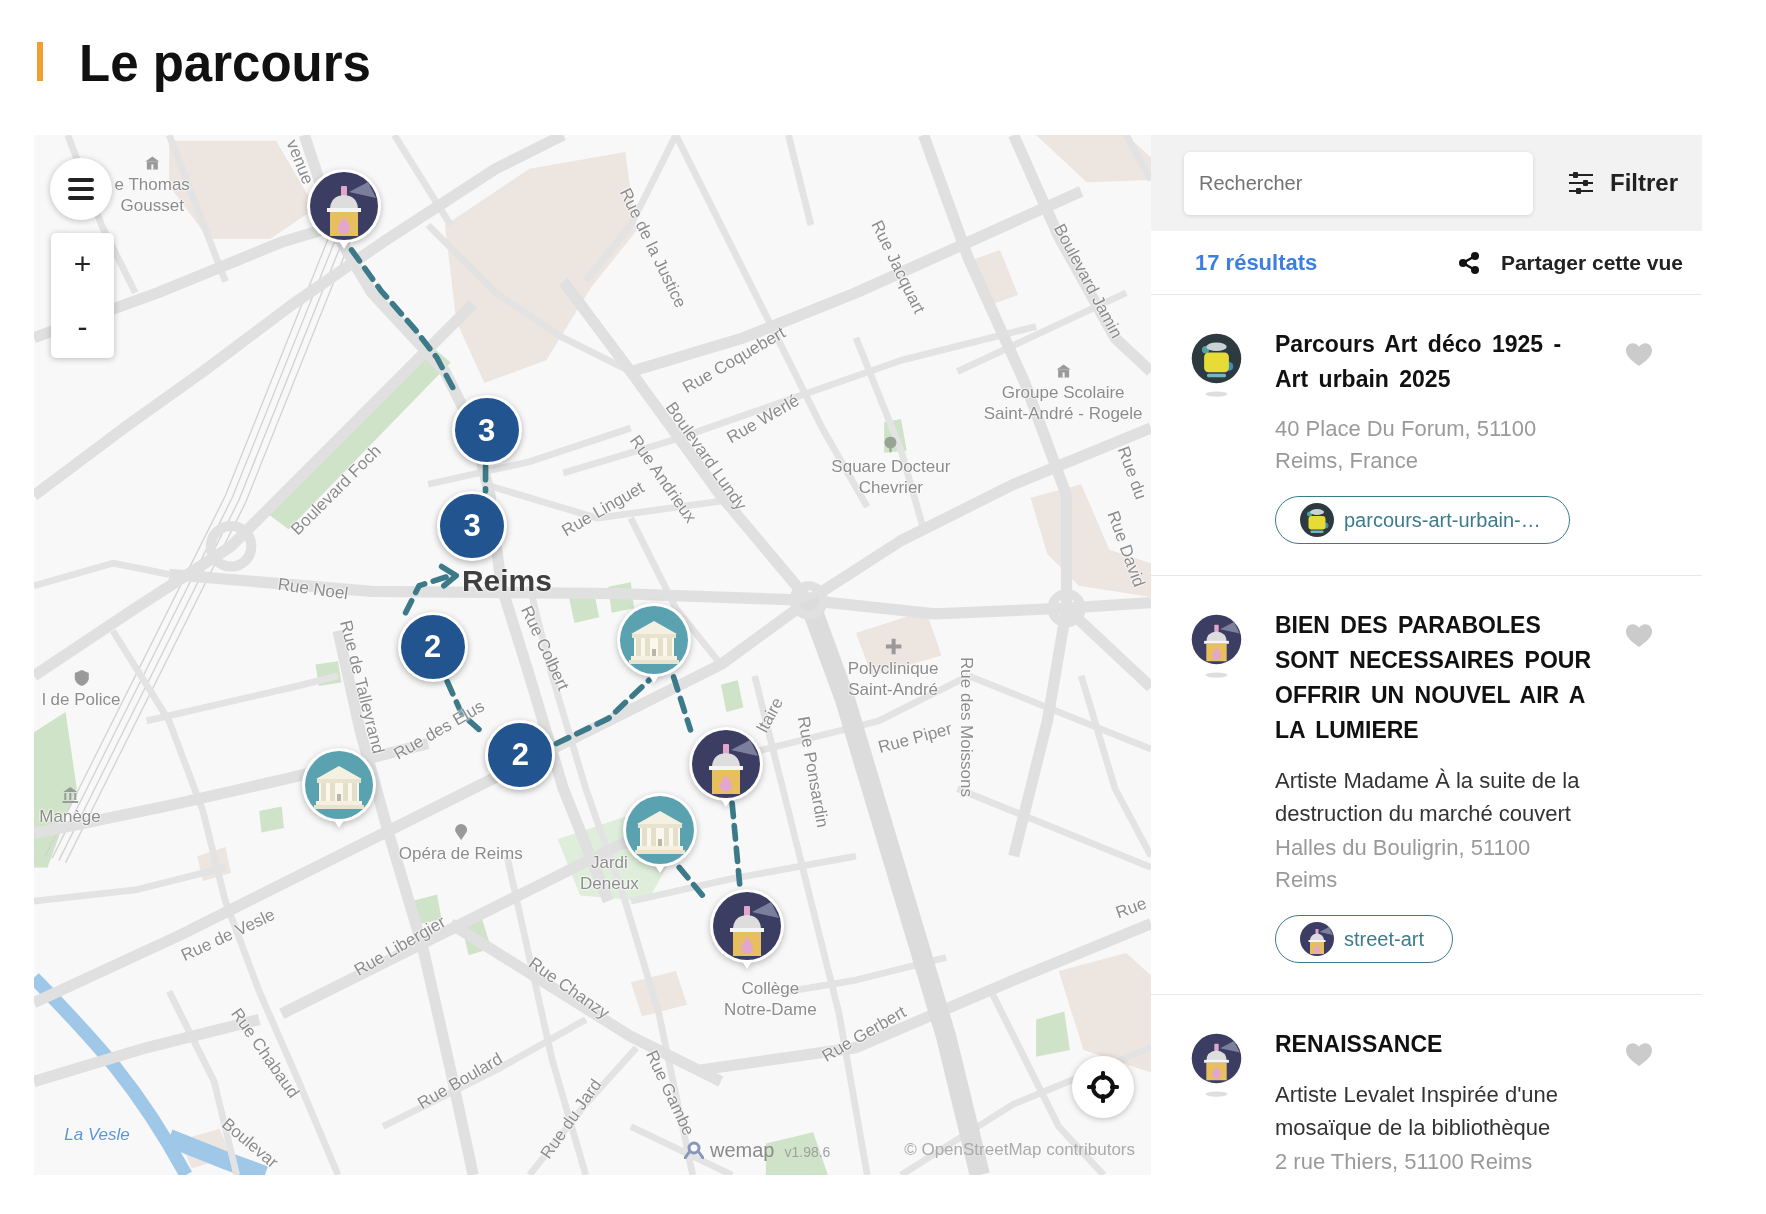 Image resolution: width=1766 pixels, height=1214 pixels. Describe the element at coordinates (770, 999) in the screenshot. I see `place-label: Collège Notre-Dame` at that location.